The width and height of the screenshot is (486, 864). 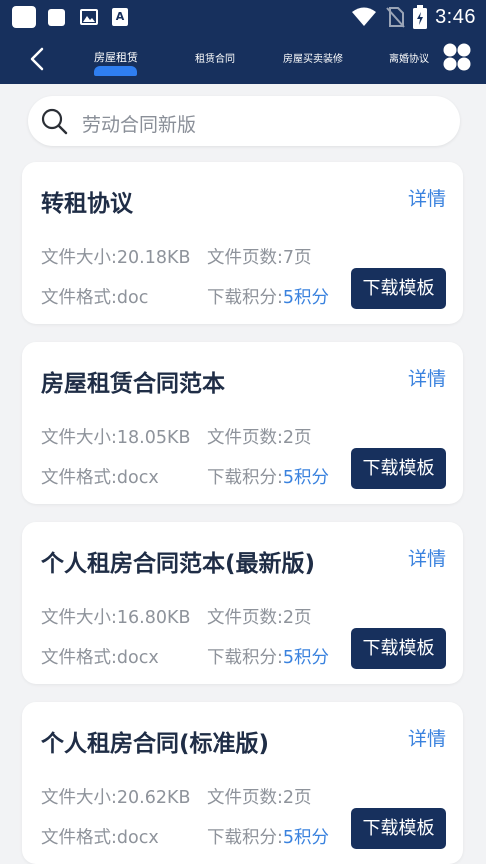 What do you see at coordinates (116, 438) in the screenshot?
I see `file-size: 文件大小:18.05KB` at bounding box center [116, 438].